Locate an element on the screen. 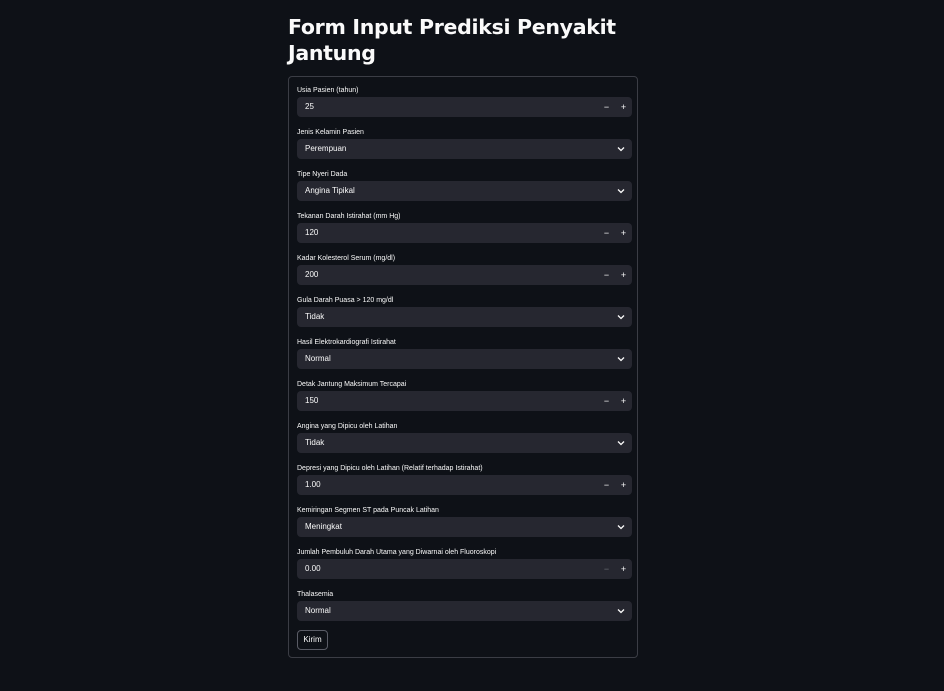 Image resolution: width=944 pixels, height=691 pixels. angina-latihan-select: Tidak is located at coordinates (464, 443).